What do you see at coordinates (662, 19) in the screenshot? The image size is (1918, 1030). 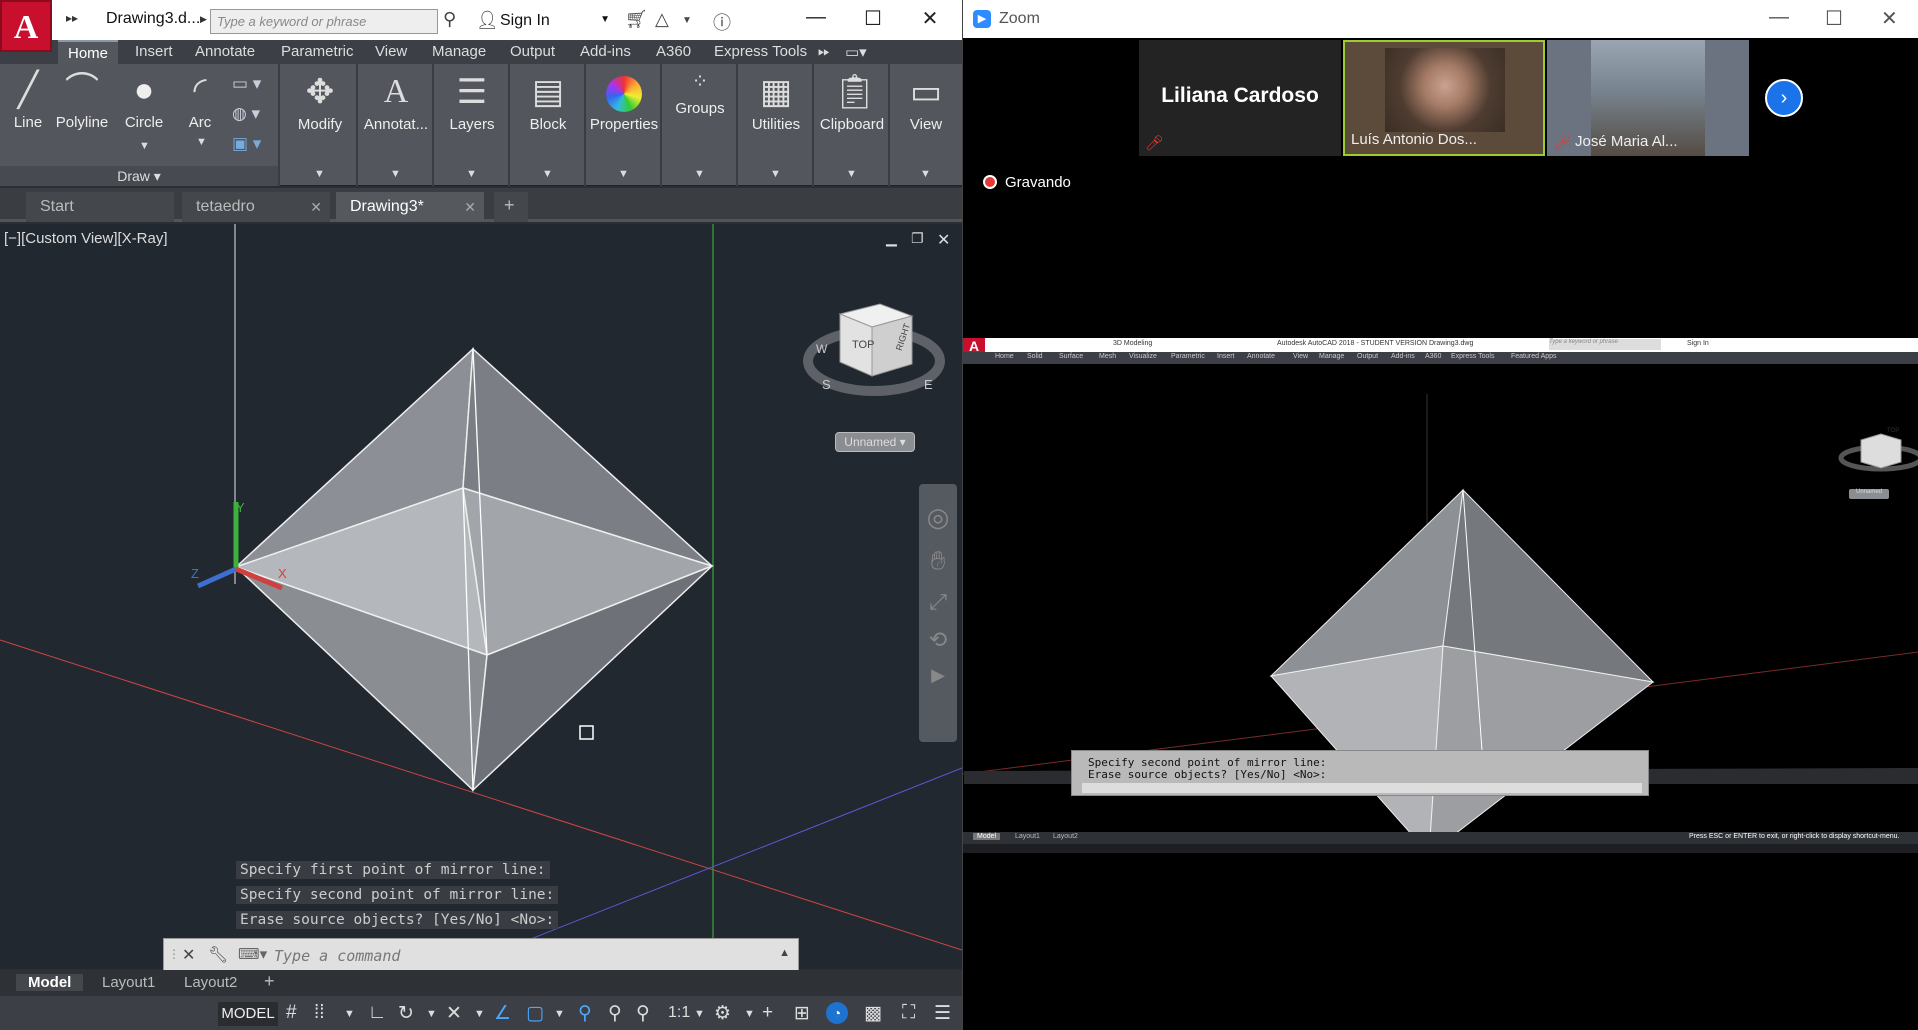 I see `a360-icon: △` at bounding box center [662, 19].